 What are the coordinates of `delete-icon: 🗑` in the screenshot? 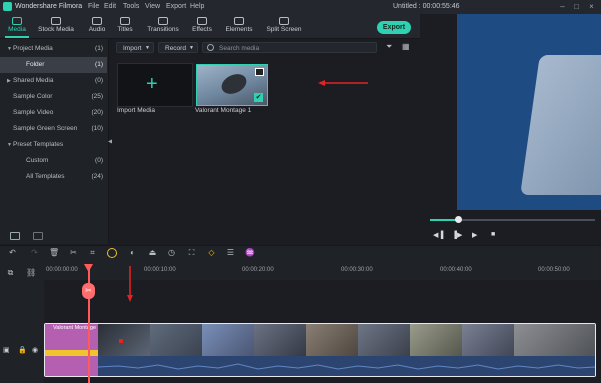 It's located at (54, 252).